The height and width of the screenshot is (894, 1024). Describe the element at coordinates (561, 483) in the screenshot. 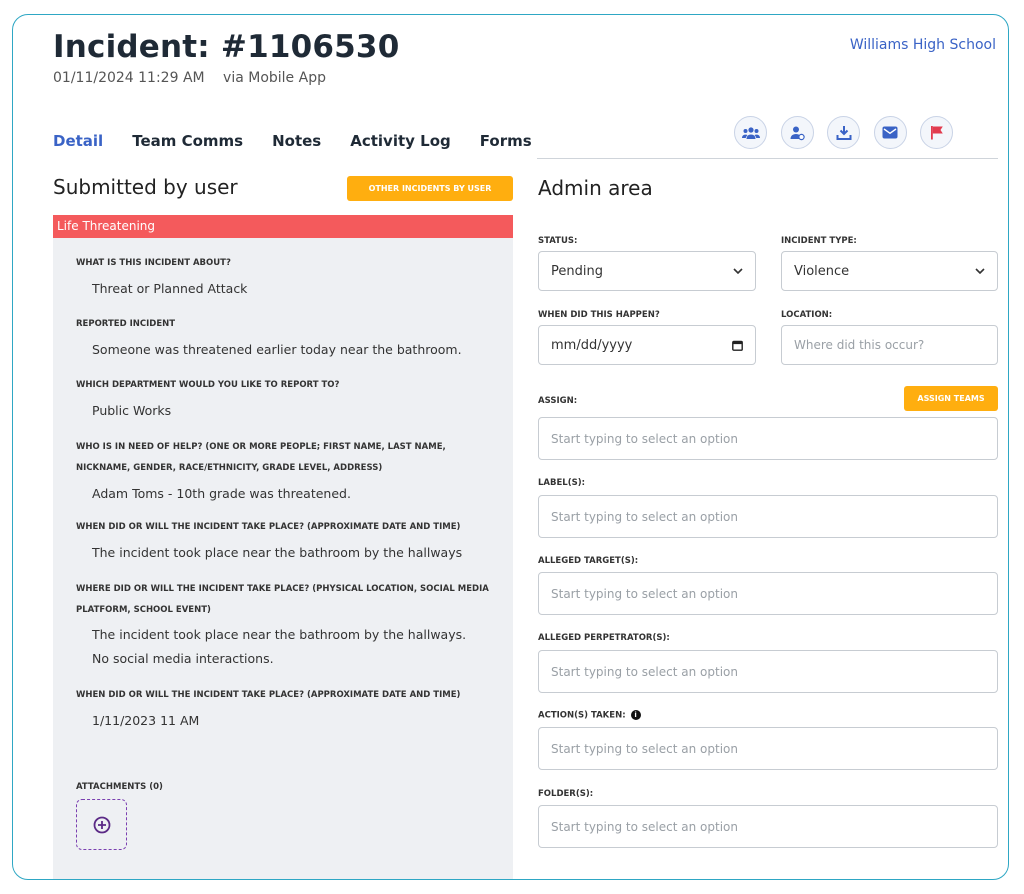

I see `labels-label: LABEL(S):` at that location.